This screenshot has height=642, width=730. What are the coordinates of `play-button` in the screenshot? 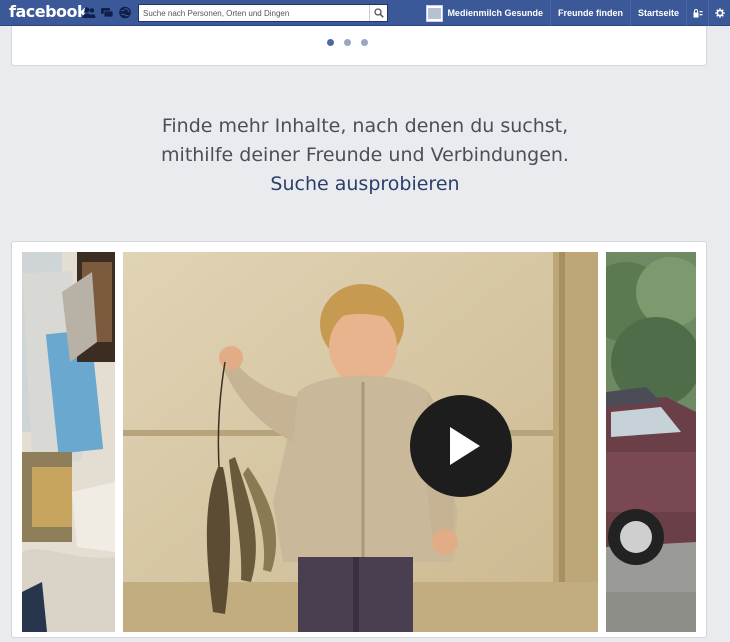 It's located at (461, 446).